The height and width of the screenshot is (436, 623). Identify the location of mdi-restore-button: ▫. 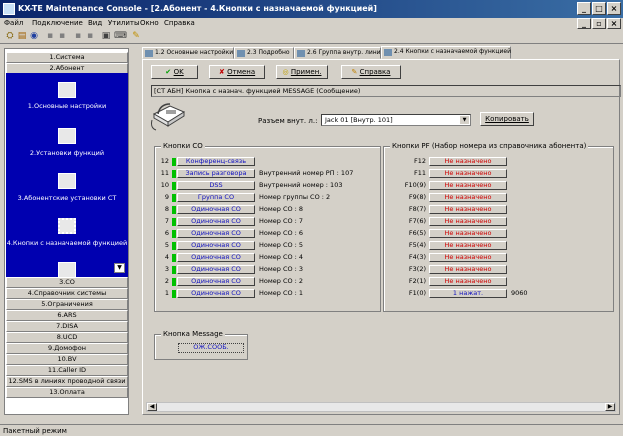
(599, 23).